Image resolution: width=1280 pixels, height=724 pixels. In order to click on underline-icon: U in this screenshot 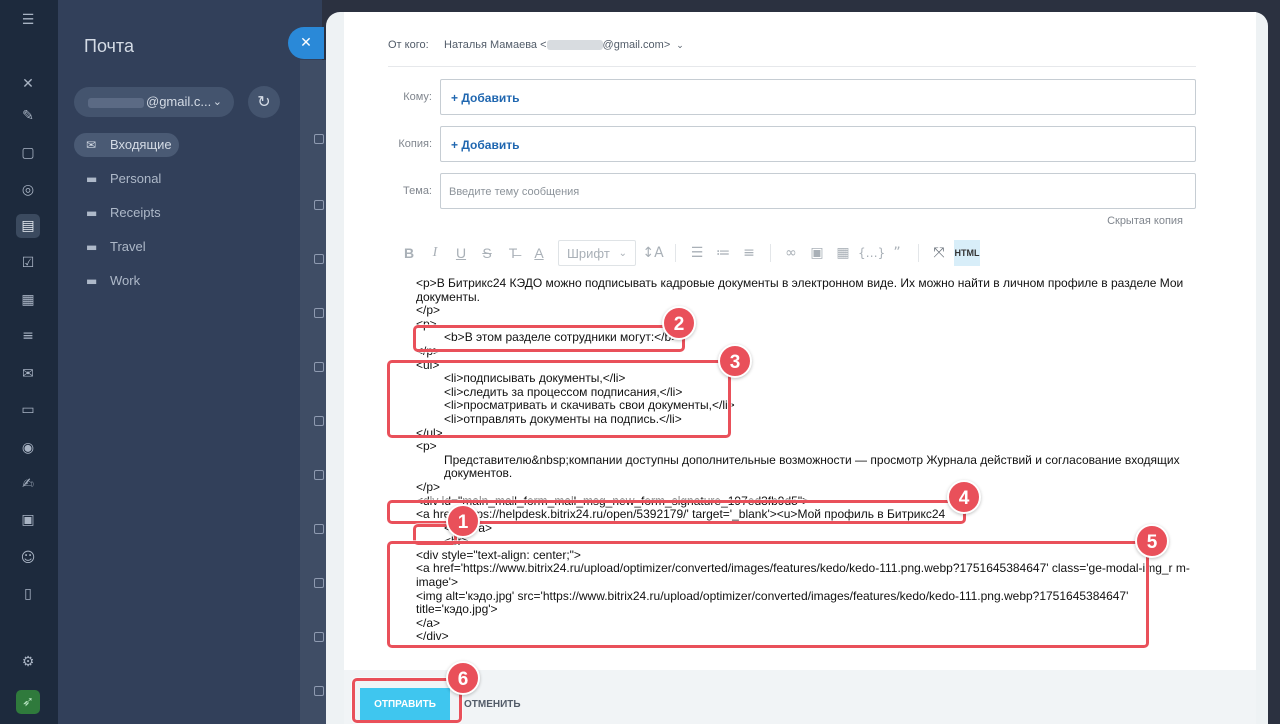, I will do `click(461, 253)`.